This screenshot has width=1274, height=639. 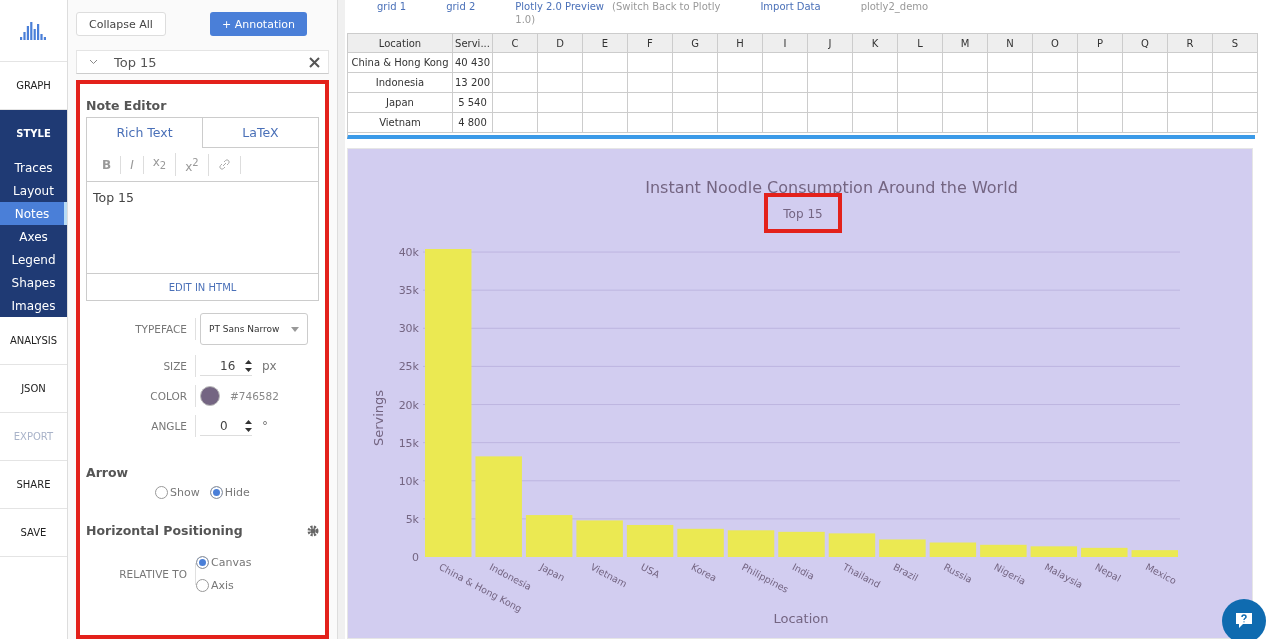 What do you see at coordinates (226, 426) in the screenshot?
I see `number-field: 0` at bounding box center [226, 426].